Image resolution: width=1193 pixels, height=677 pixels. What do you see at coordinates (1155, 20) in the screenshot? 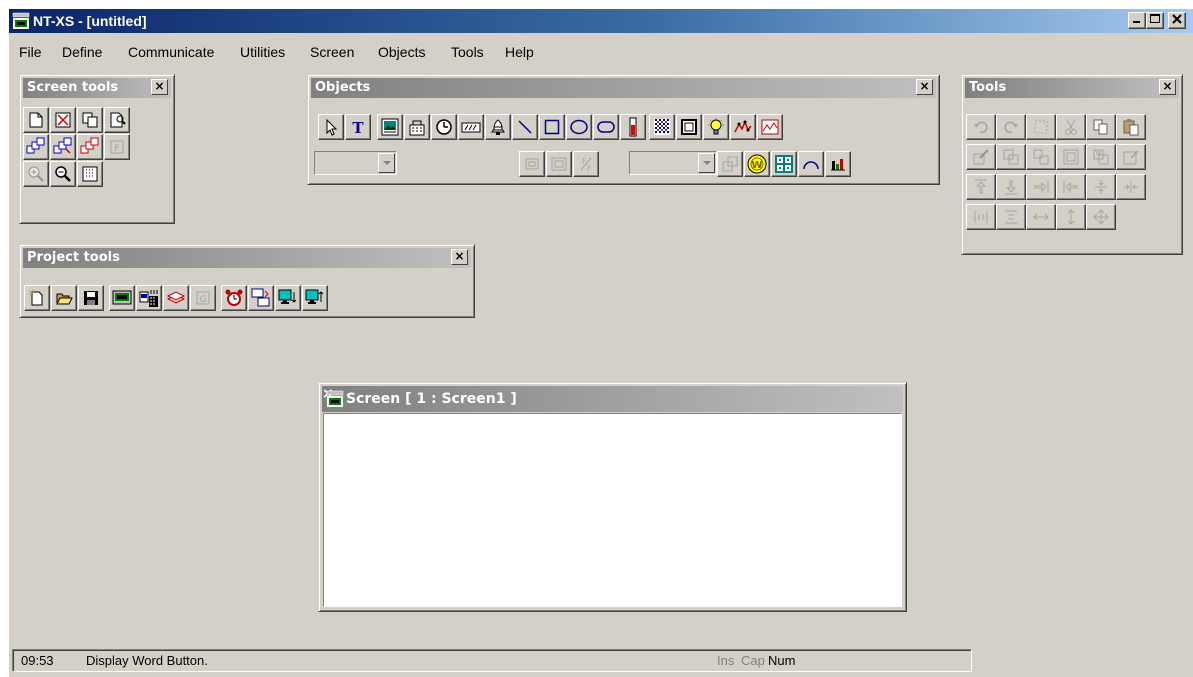
I see `maximize-button` at bounding box center [1155, 20].